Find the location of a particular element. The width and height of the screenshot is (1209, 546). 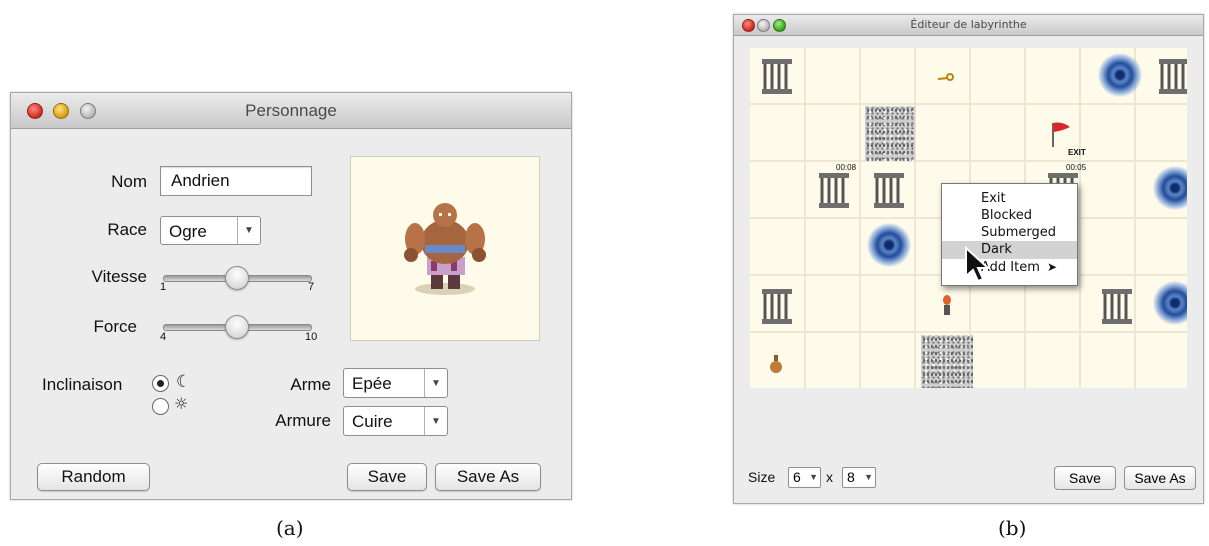

menu-item-dark: Dark is located at coordinates (1009, 250).